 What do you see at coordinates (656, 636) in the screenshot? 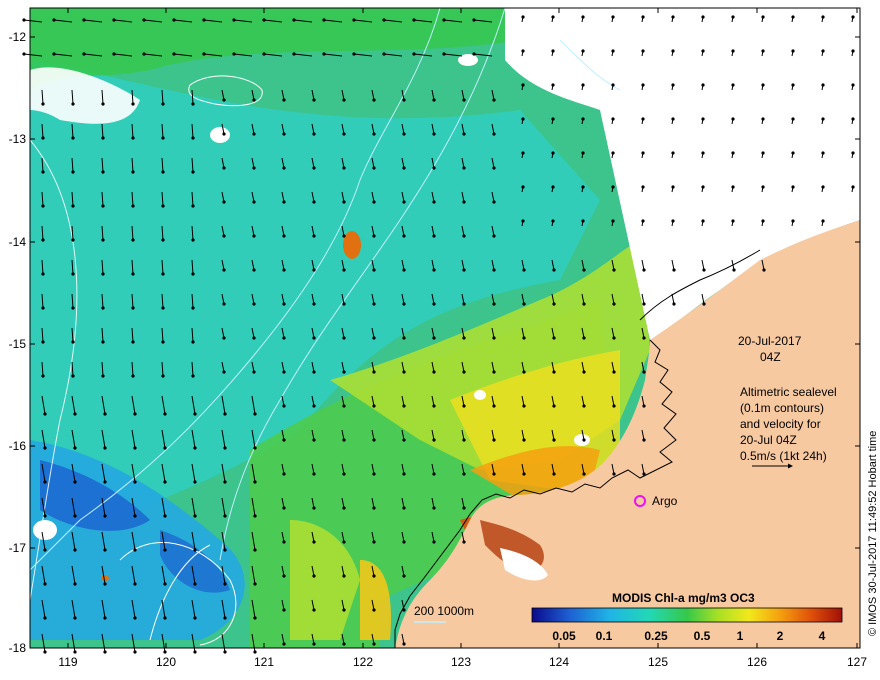
I see `colorbar-tick-label: 0.25` at bounding box center [656, 636].